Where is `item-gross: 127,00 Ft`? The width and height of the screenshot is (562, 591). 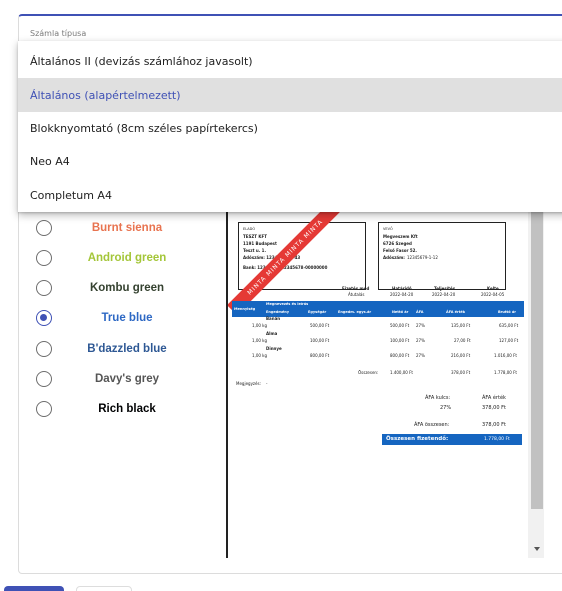 item-gross: 127,00 Ft is located at coordinates (509, 340).